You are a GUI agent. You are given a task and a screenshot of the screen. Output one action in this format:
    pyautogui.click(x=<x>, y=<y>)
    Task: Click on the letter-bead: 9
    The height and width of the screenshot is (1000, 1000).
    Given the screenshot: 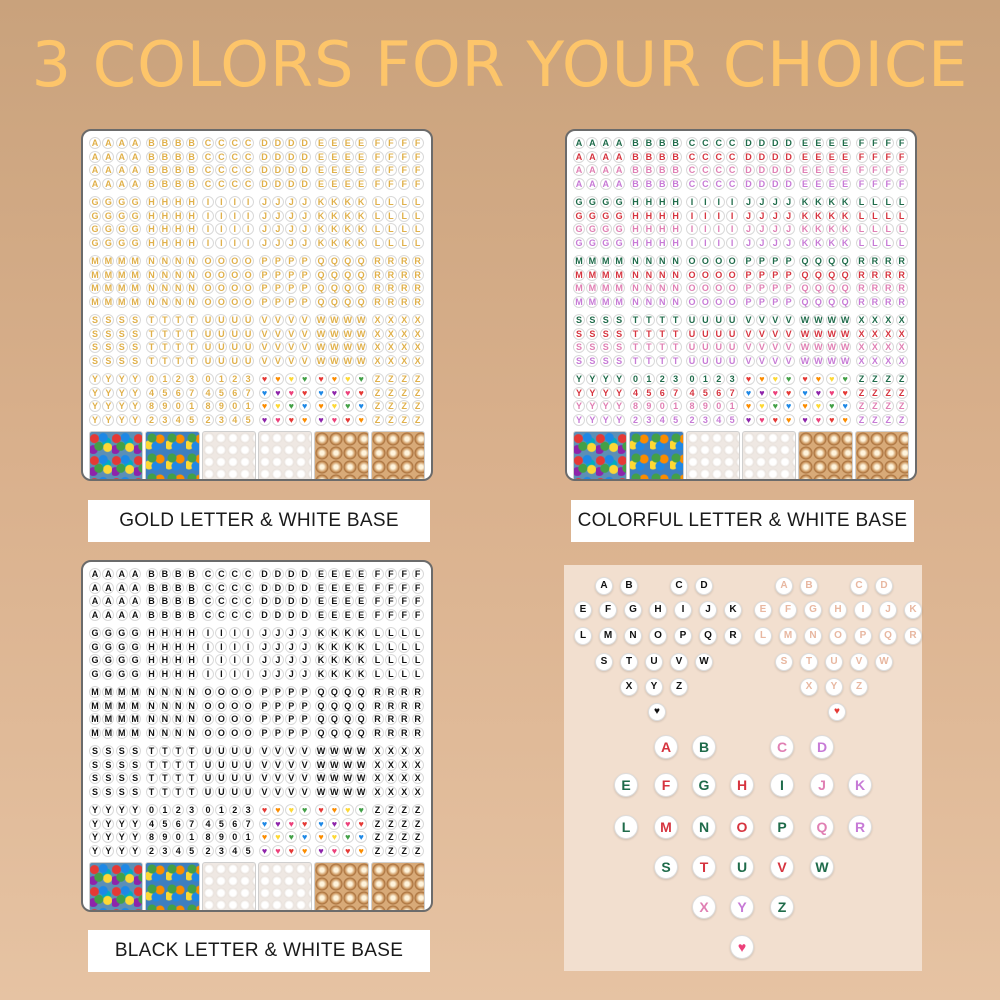 What is the action you would take?
    pyautogui.click(x=648, y=406)
    